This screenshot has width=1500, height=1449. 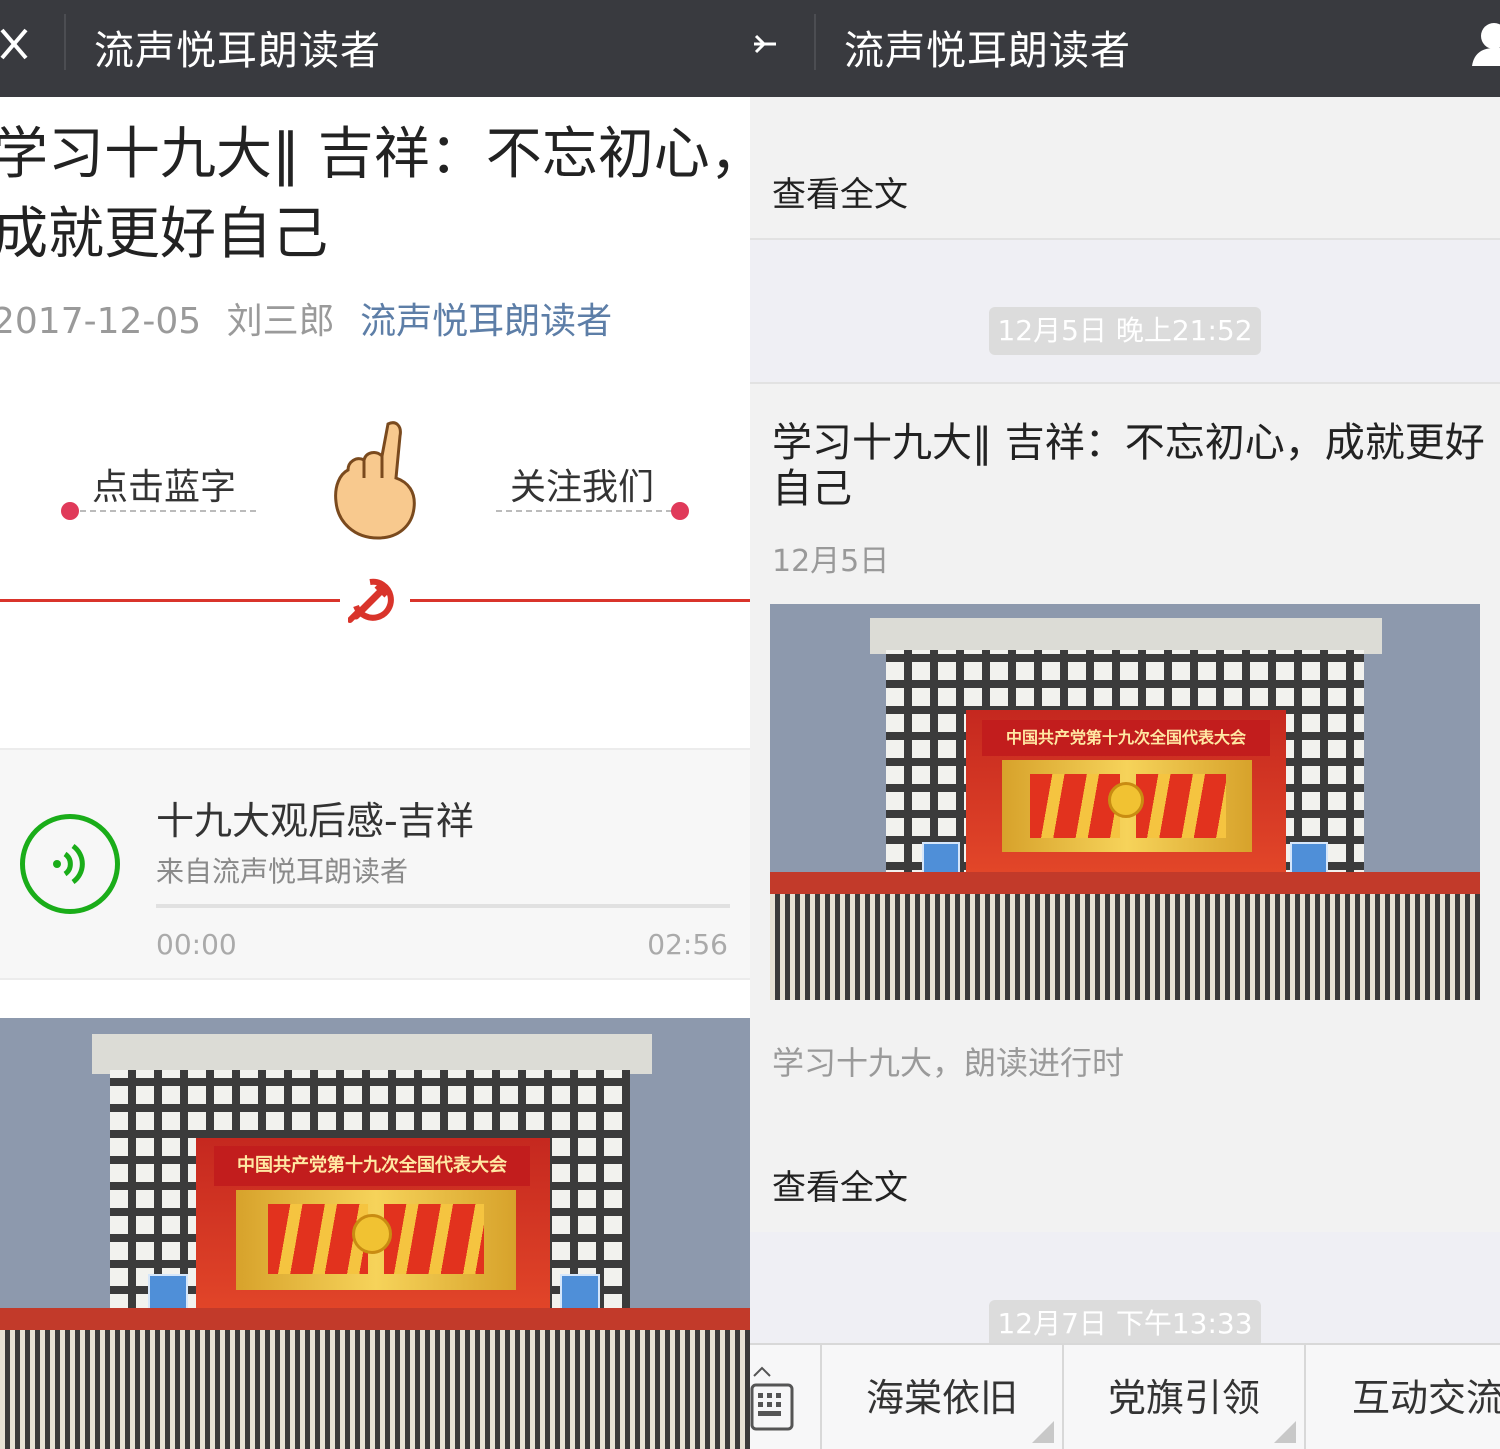 What do you see at coordinates (582, 487) in the screenshot?
I see `follow-right-text: 关注我们` at bounding box center [582, 487].